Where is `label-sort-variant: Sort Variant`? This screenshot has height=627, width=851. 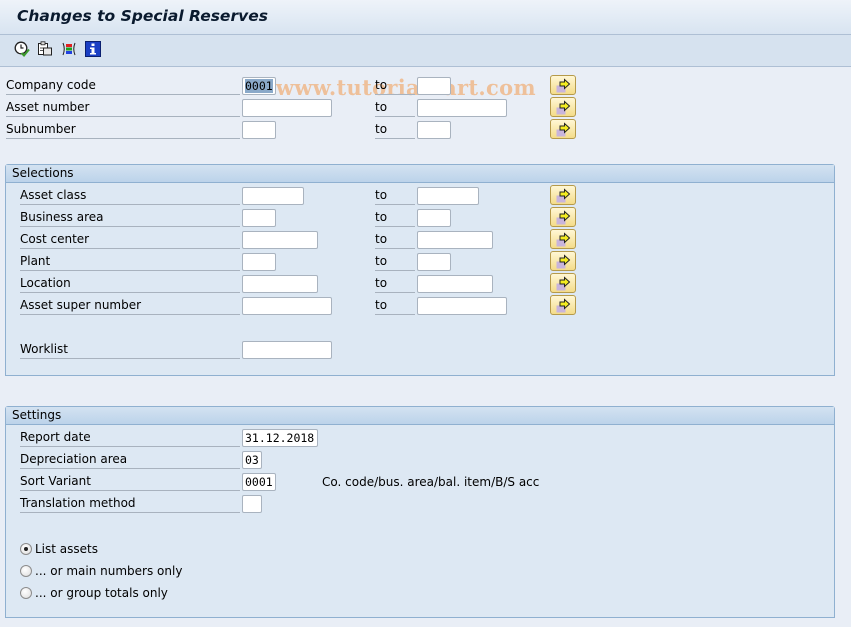 label-sort-variant: Sort Variant is located at coordinates (130, 482).